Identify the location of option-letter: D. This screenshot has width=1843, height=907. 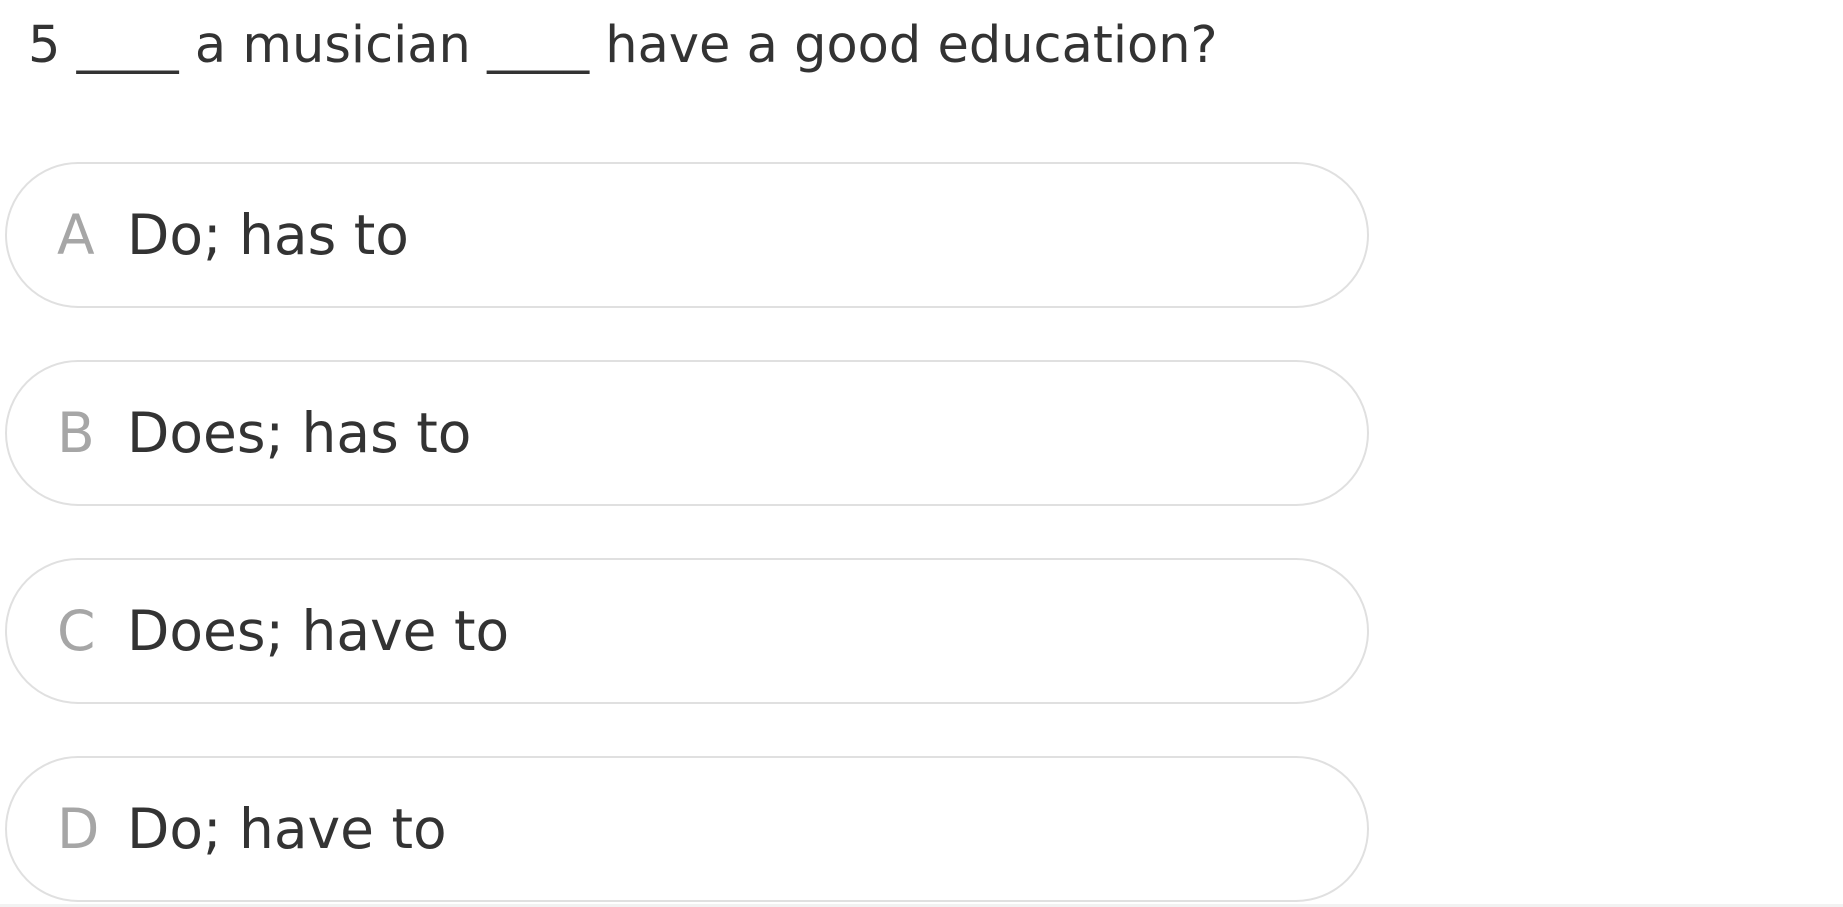
(78, 829).